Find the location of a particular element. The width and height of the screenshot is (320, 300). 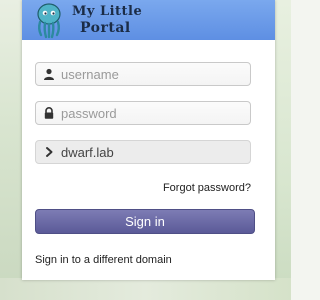

different-domain-link: Sign in to a different domain is located at coordinates (103, 260).